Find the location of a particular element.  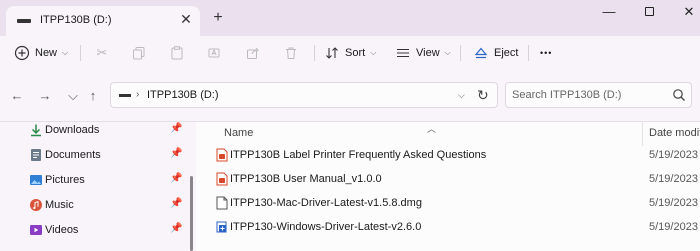

sidebar-item-videos: Videos 📌 is located at coordinates (95, 231).